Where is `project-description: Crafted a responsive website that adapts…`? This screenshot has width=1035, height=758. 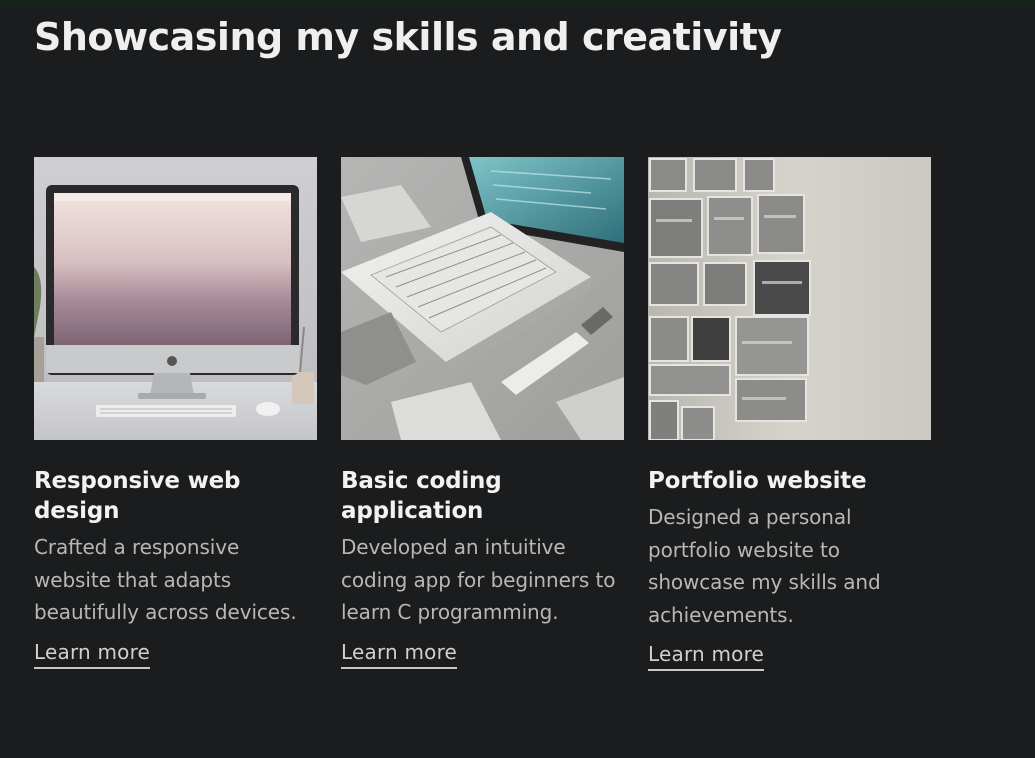
project-description: Crafted a responsive website that adapts… is located at coordinates (165, 579).